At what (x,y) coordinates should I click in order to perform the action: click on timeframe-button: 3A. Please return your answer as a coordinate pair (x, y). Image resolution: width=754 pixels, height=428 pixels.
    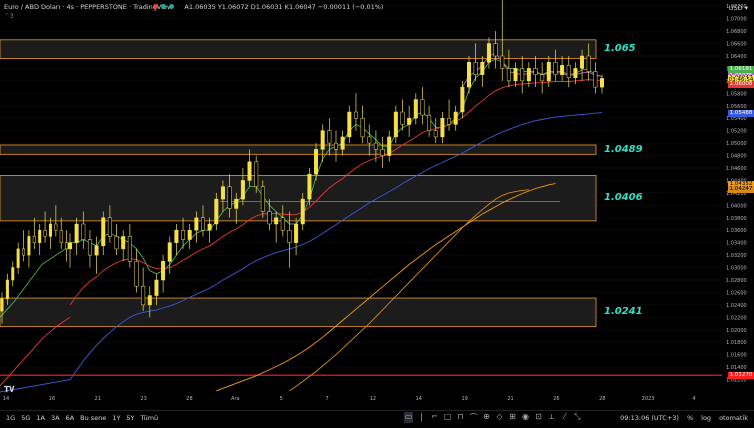
    Looking at the image, I should click on (55, 418).